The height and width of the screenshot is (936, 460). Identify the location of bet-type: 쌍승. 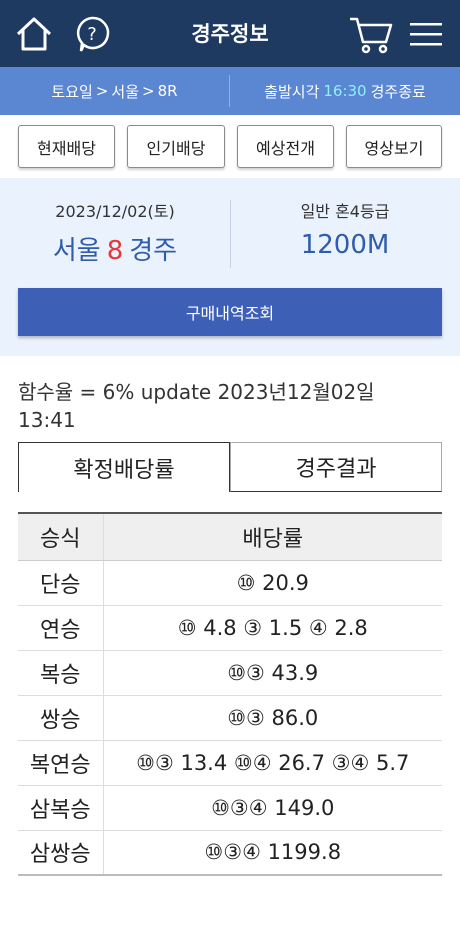
(61, 718).